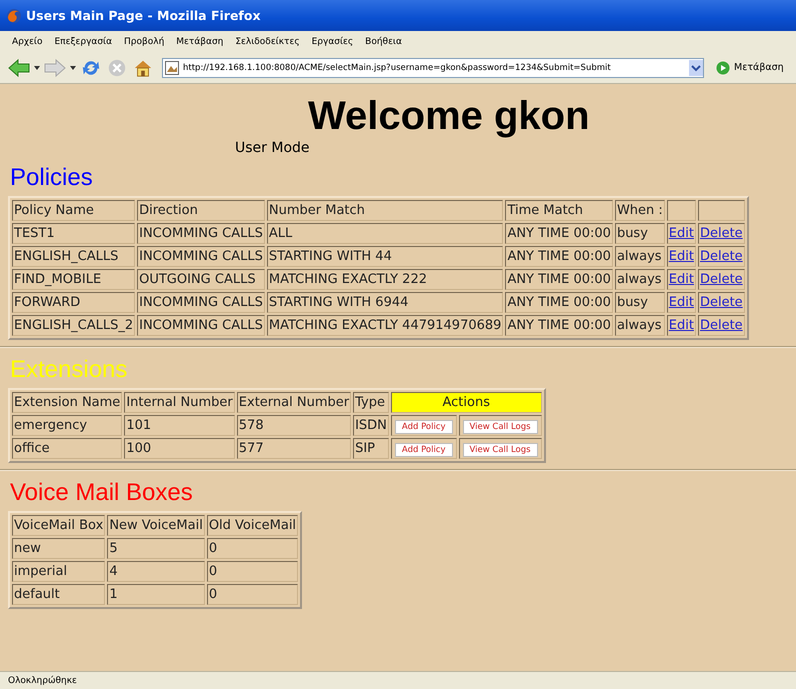 The image size is (796, 689). I want to click on menu-item: Αρχείο, so click(27, 41).